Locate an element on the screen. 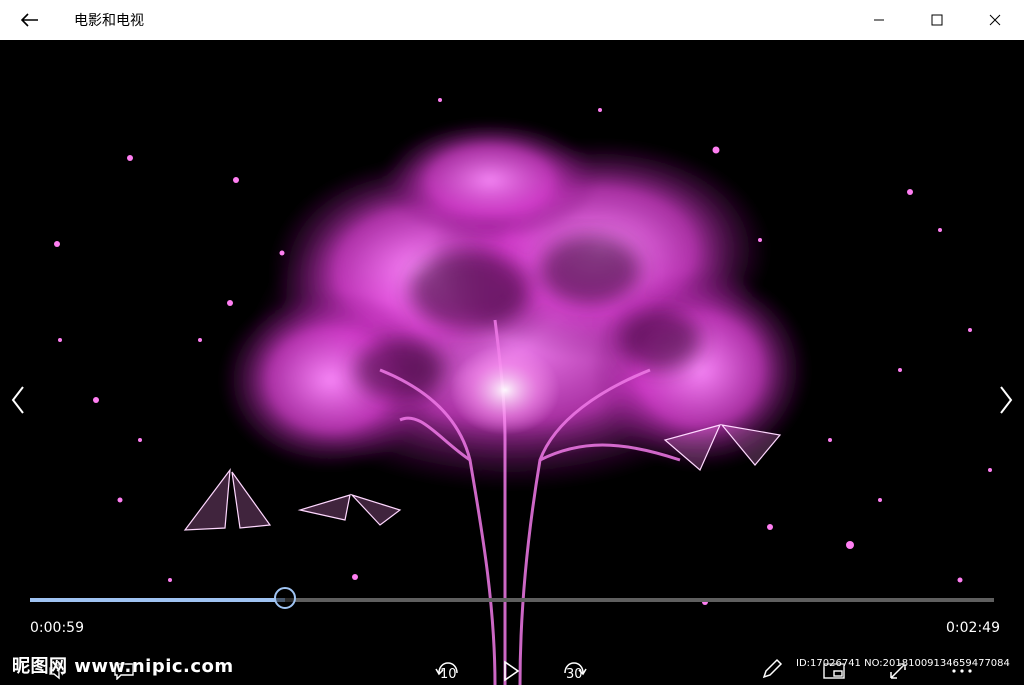 This screenshot has width=1024, height=685. total-time: 0:02:49 is located at coordinates (973, 628).